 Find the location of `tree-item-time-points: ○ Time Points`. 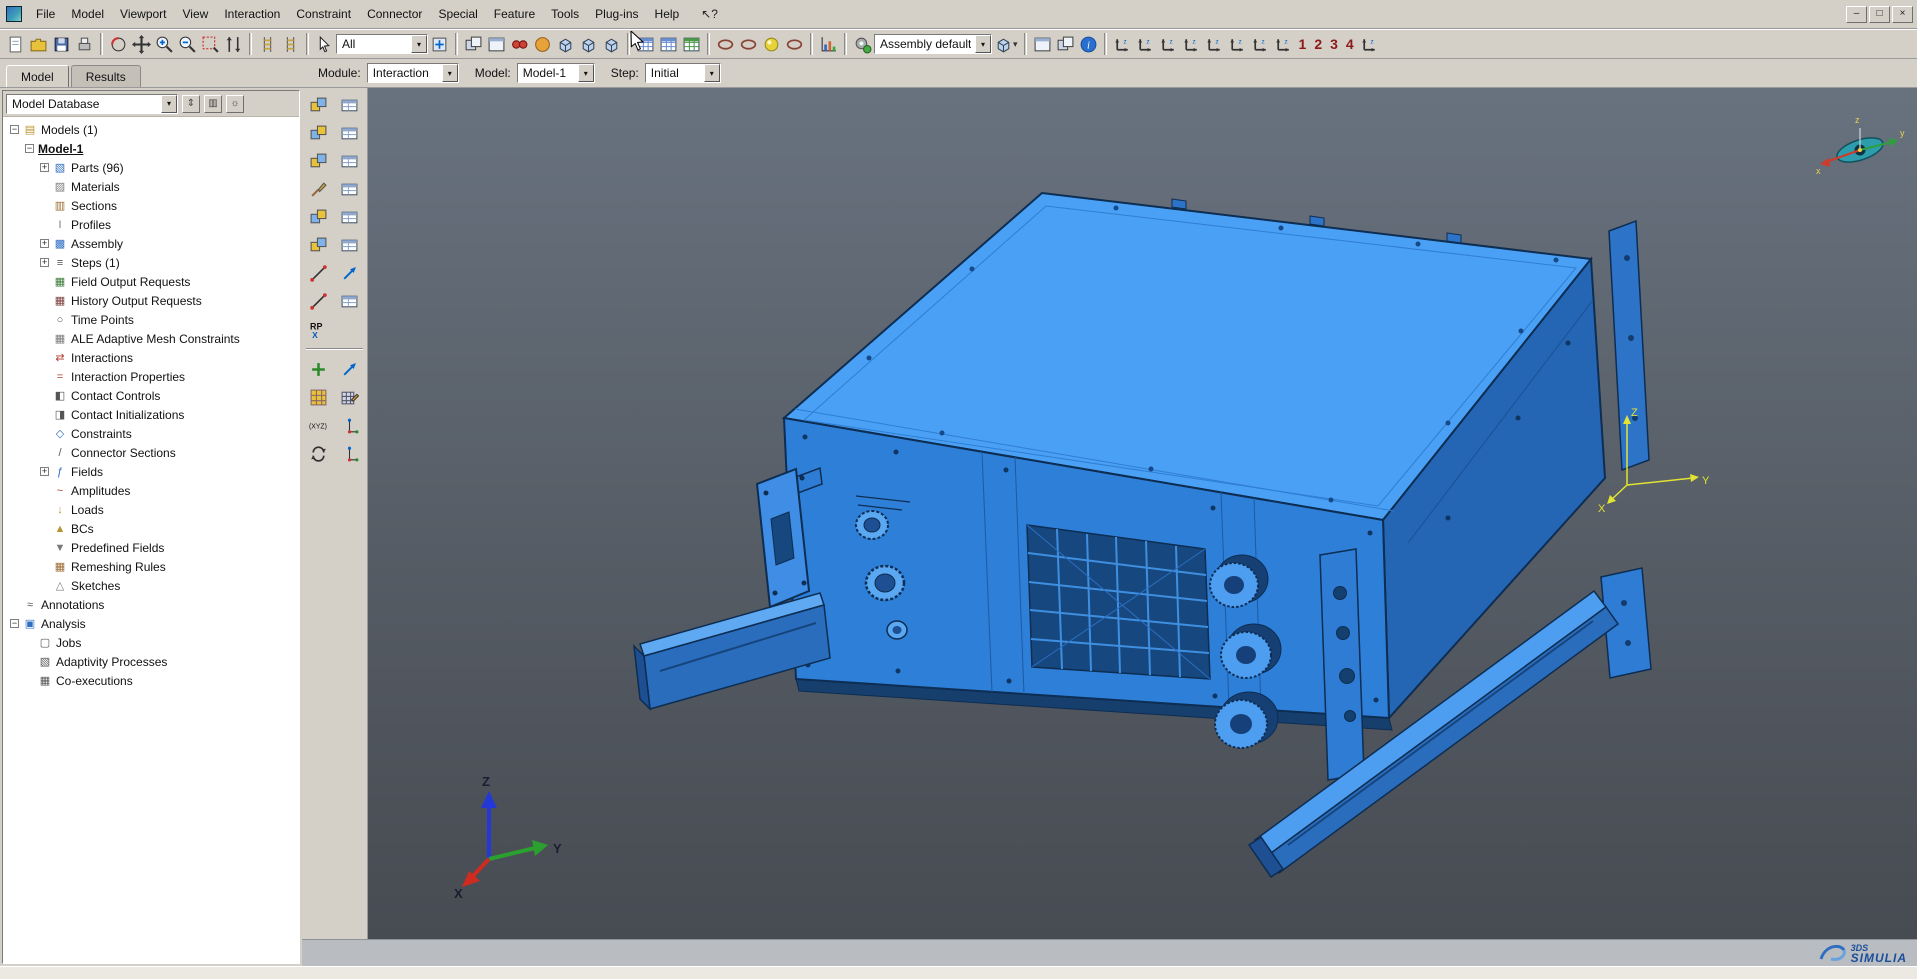

tree-item-time-points: ○ Time Points is located at coordinates (152, 319).